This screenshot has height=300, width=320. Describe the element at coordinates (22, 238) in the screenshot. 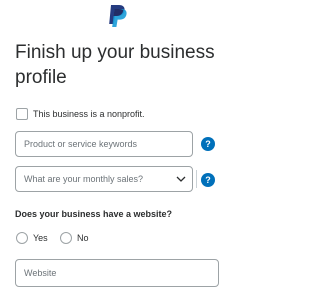

I see `radio-yes-circle` at that location.